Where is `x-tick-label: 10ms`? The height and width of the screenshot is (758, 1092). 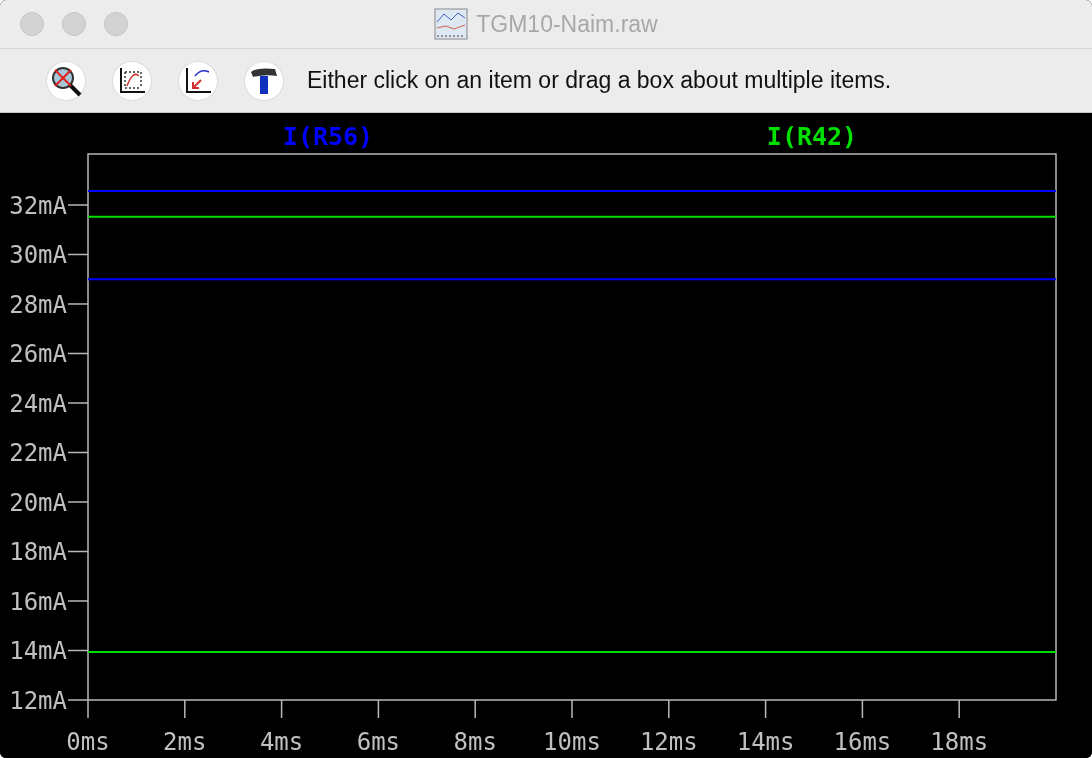
x-tick-label: 10ms is located at coordinates (572, 742).